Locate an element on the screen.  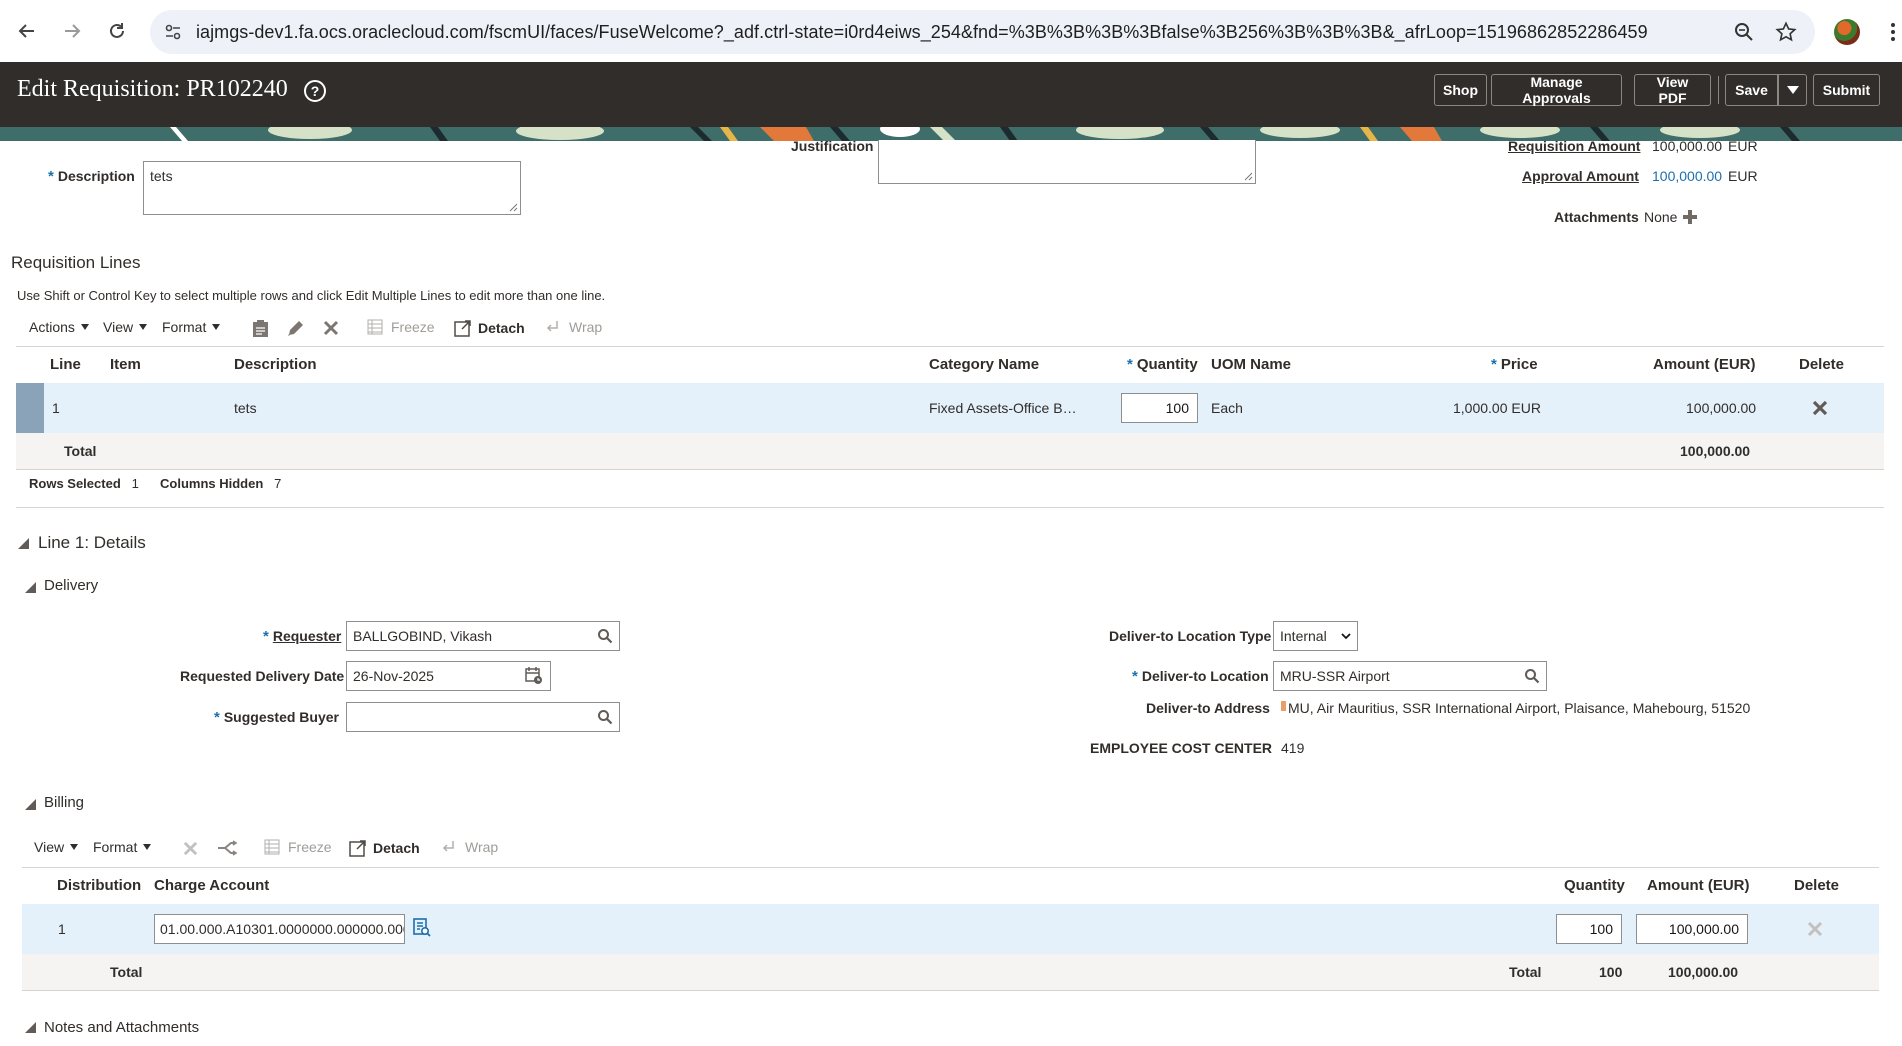
actions-menu: Actions is located at coordinates (59, 327).